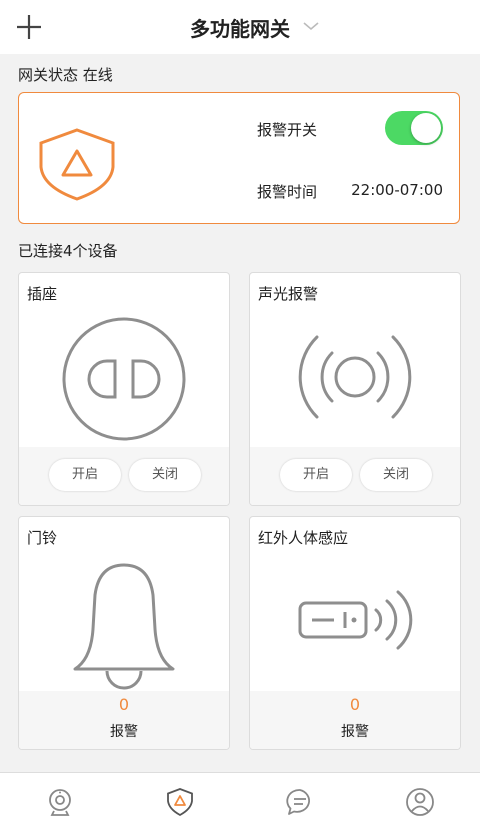  I want to click on device-name: 声光报警, so click(288, 294).